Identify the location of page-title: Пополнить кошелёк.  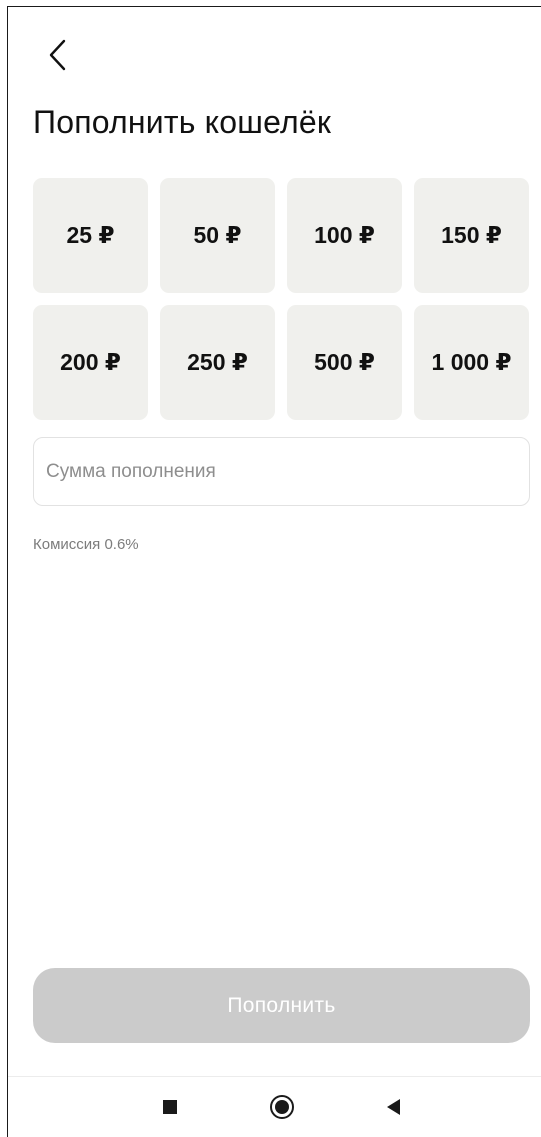
(182, 122).